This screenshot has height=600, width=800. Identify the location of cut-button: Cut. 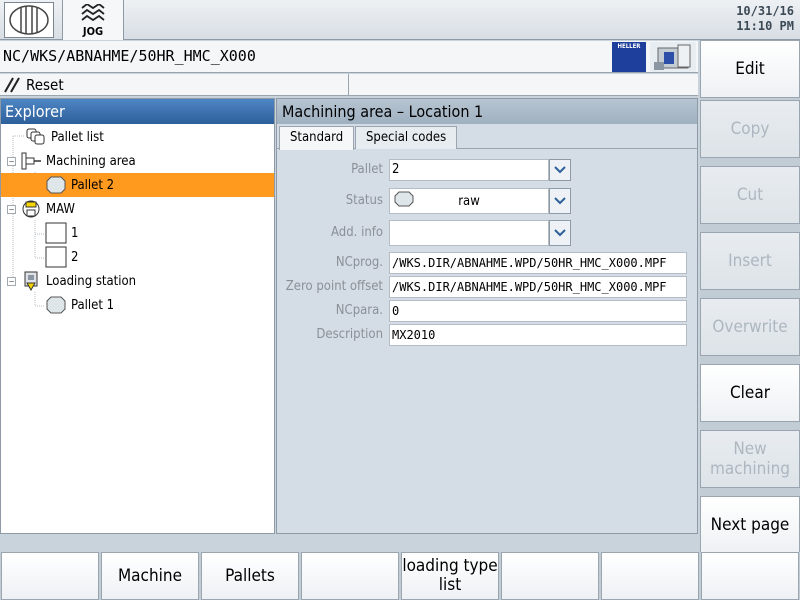
(750, 195).